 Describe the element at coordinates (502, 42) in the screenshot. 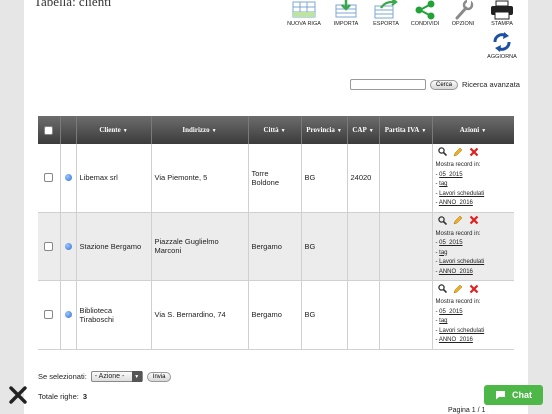

I see `refresh-icon` at that location.